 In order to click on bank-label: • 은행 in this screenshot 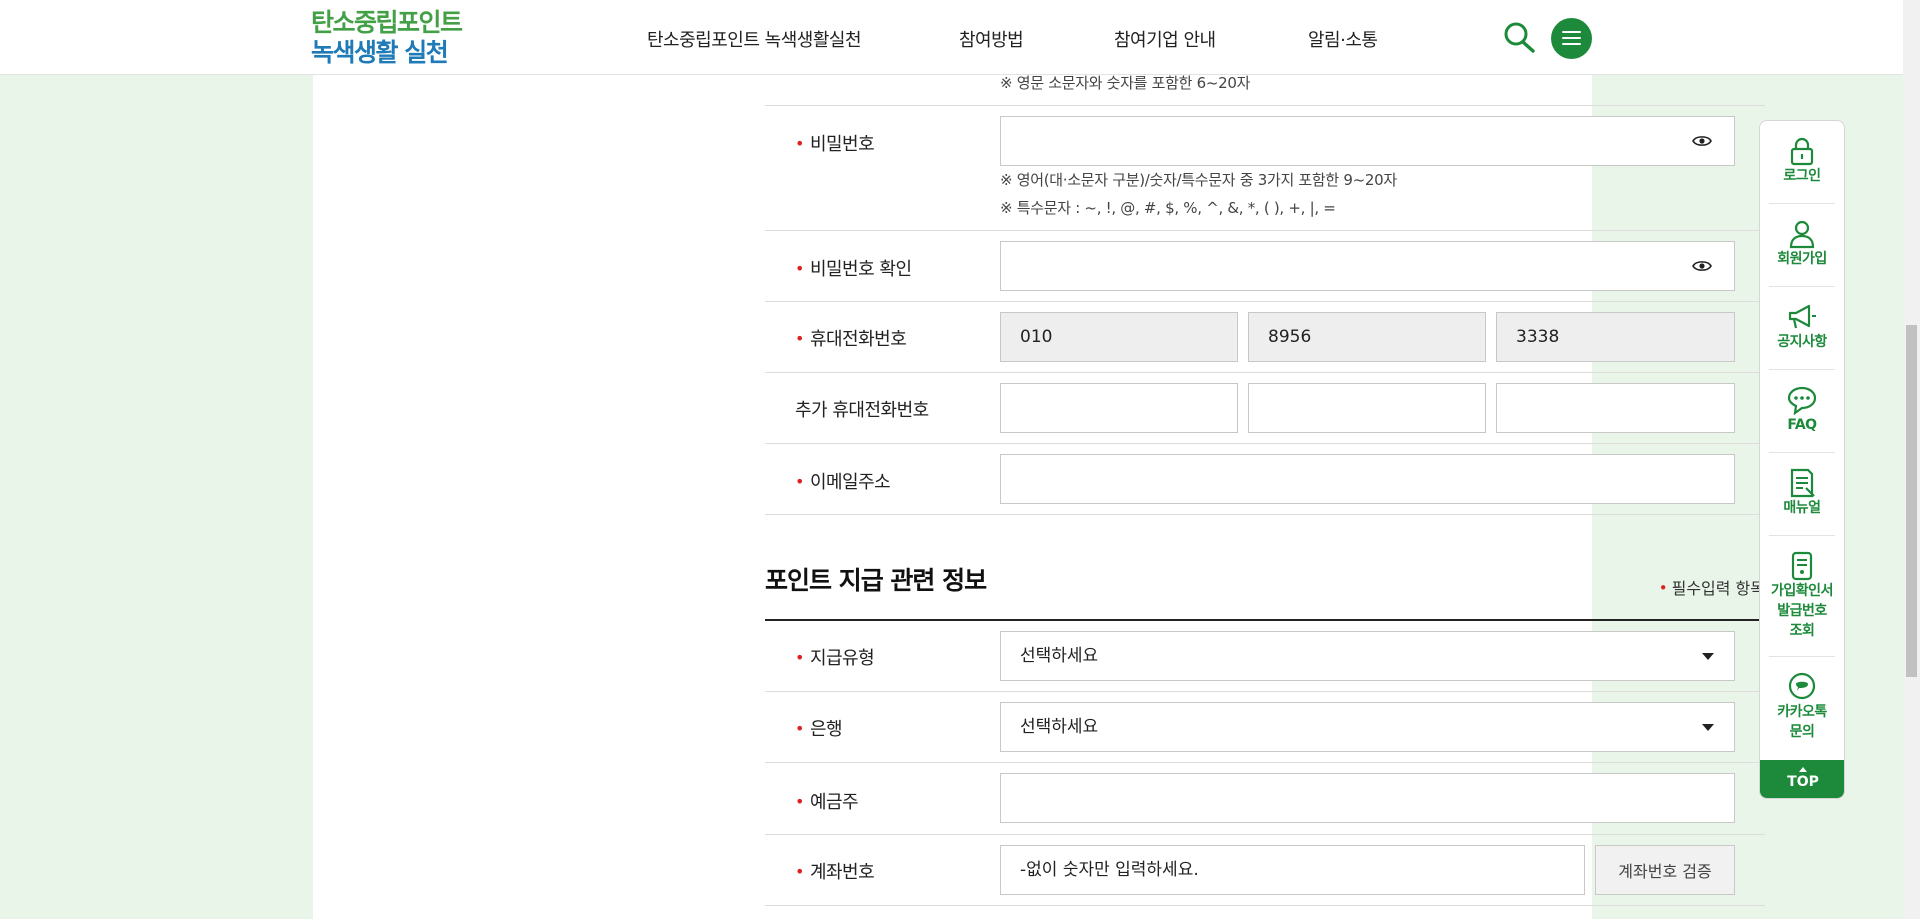, I will do `click(819, 729)`.